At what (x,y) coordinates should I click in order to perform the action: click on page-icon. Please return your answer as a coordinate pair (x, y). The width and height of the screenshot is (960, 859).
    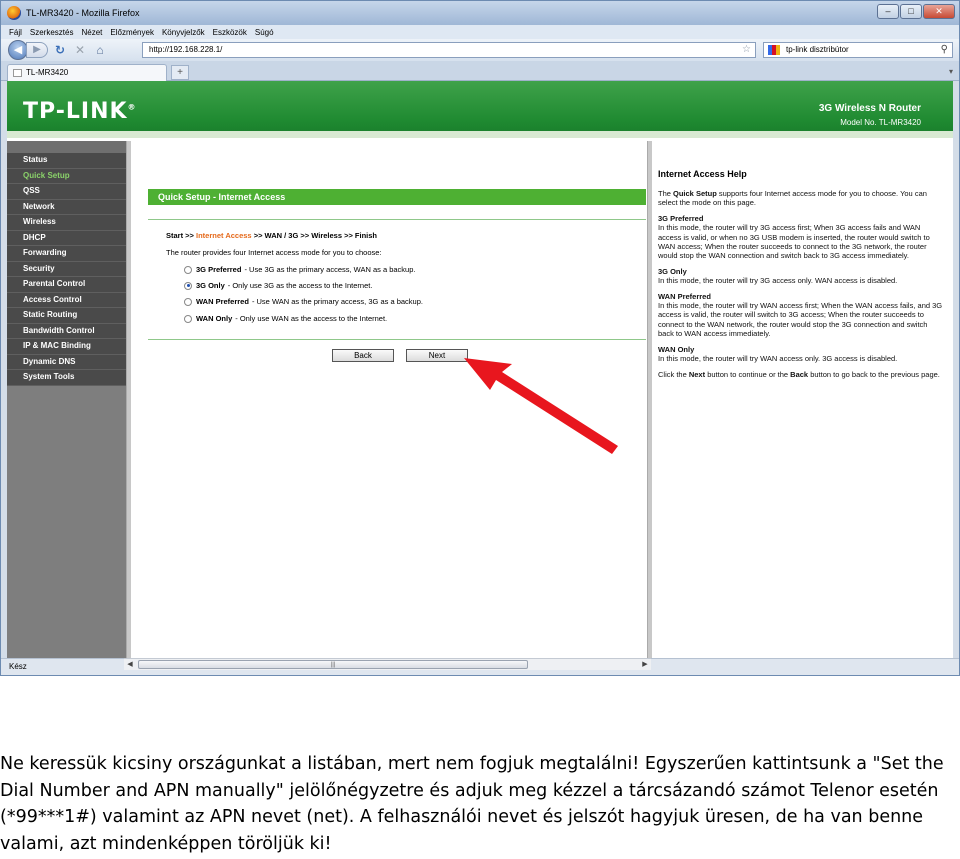
    Looking at the image, I should click on (17, 73).